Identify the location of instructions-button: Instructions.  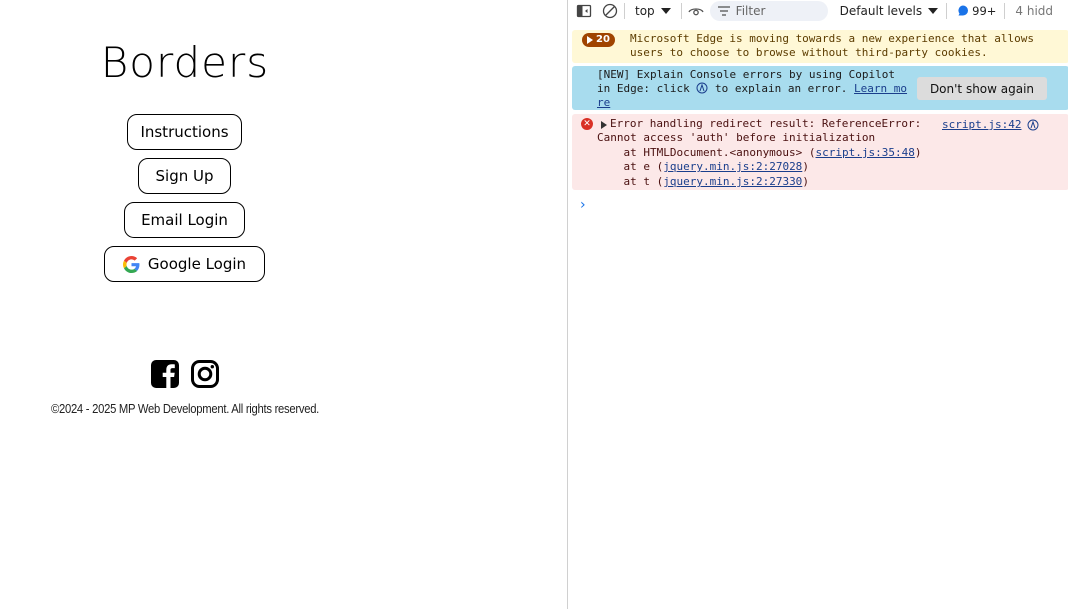
(184, 132).